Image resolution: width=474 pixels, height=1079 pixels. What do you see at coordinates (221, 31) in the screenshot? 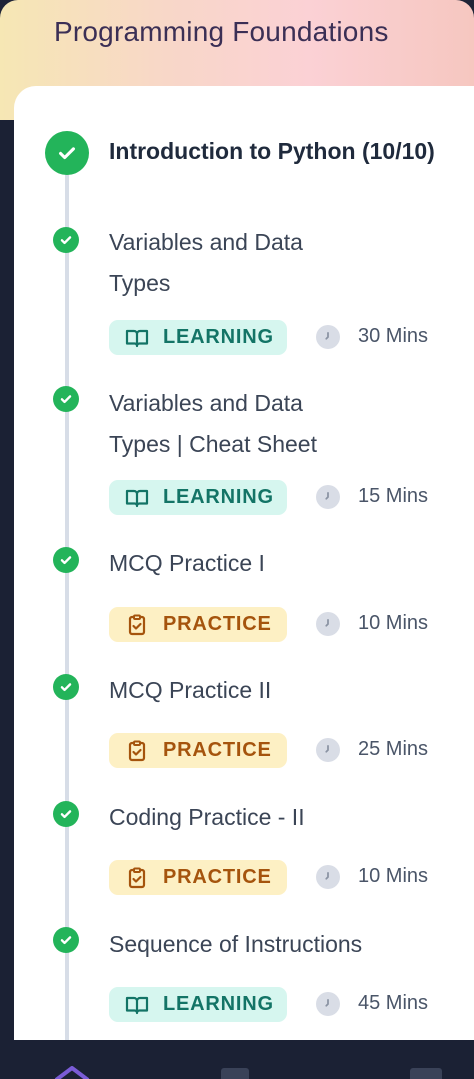
I see `course-title: Programming Foundations` at bounding box center [221, 31].